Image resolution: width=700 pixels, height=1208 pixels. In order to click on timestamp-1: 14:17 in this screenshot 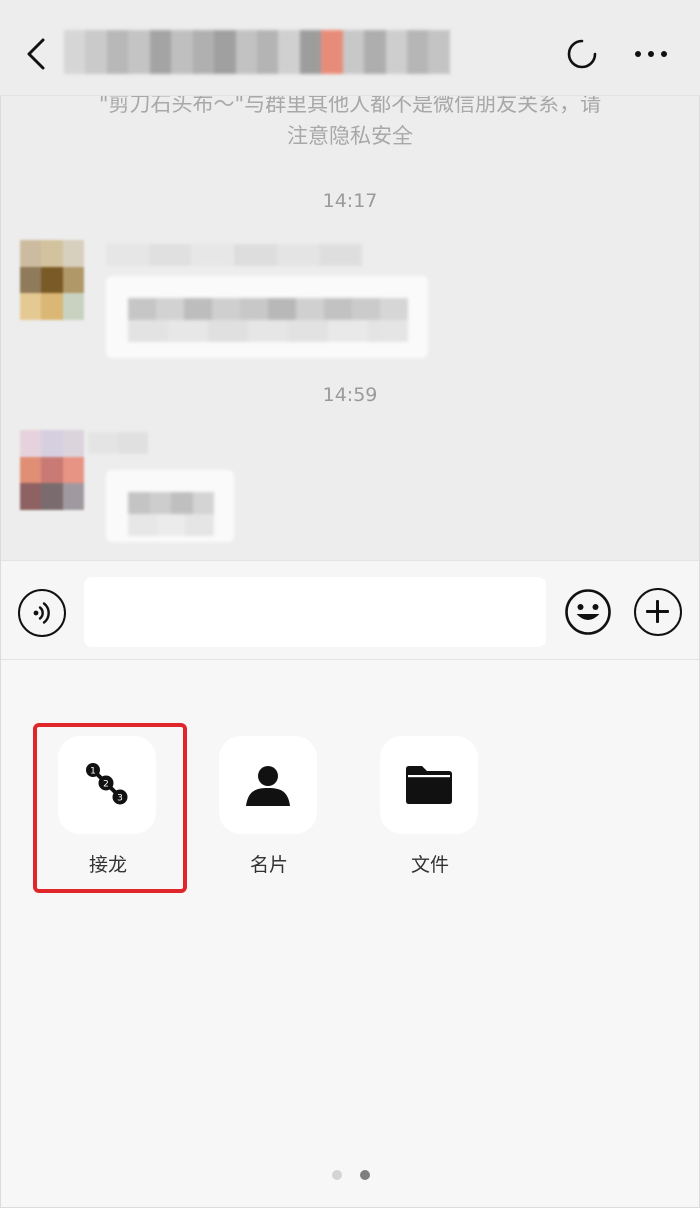, I will do `click(350, 201)`.